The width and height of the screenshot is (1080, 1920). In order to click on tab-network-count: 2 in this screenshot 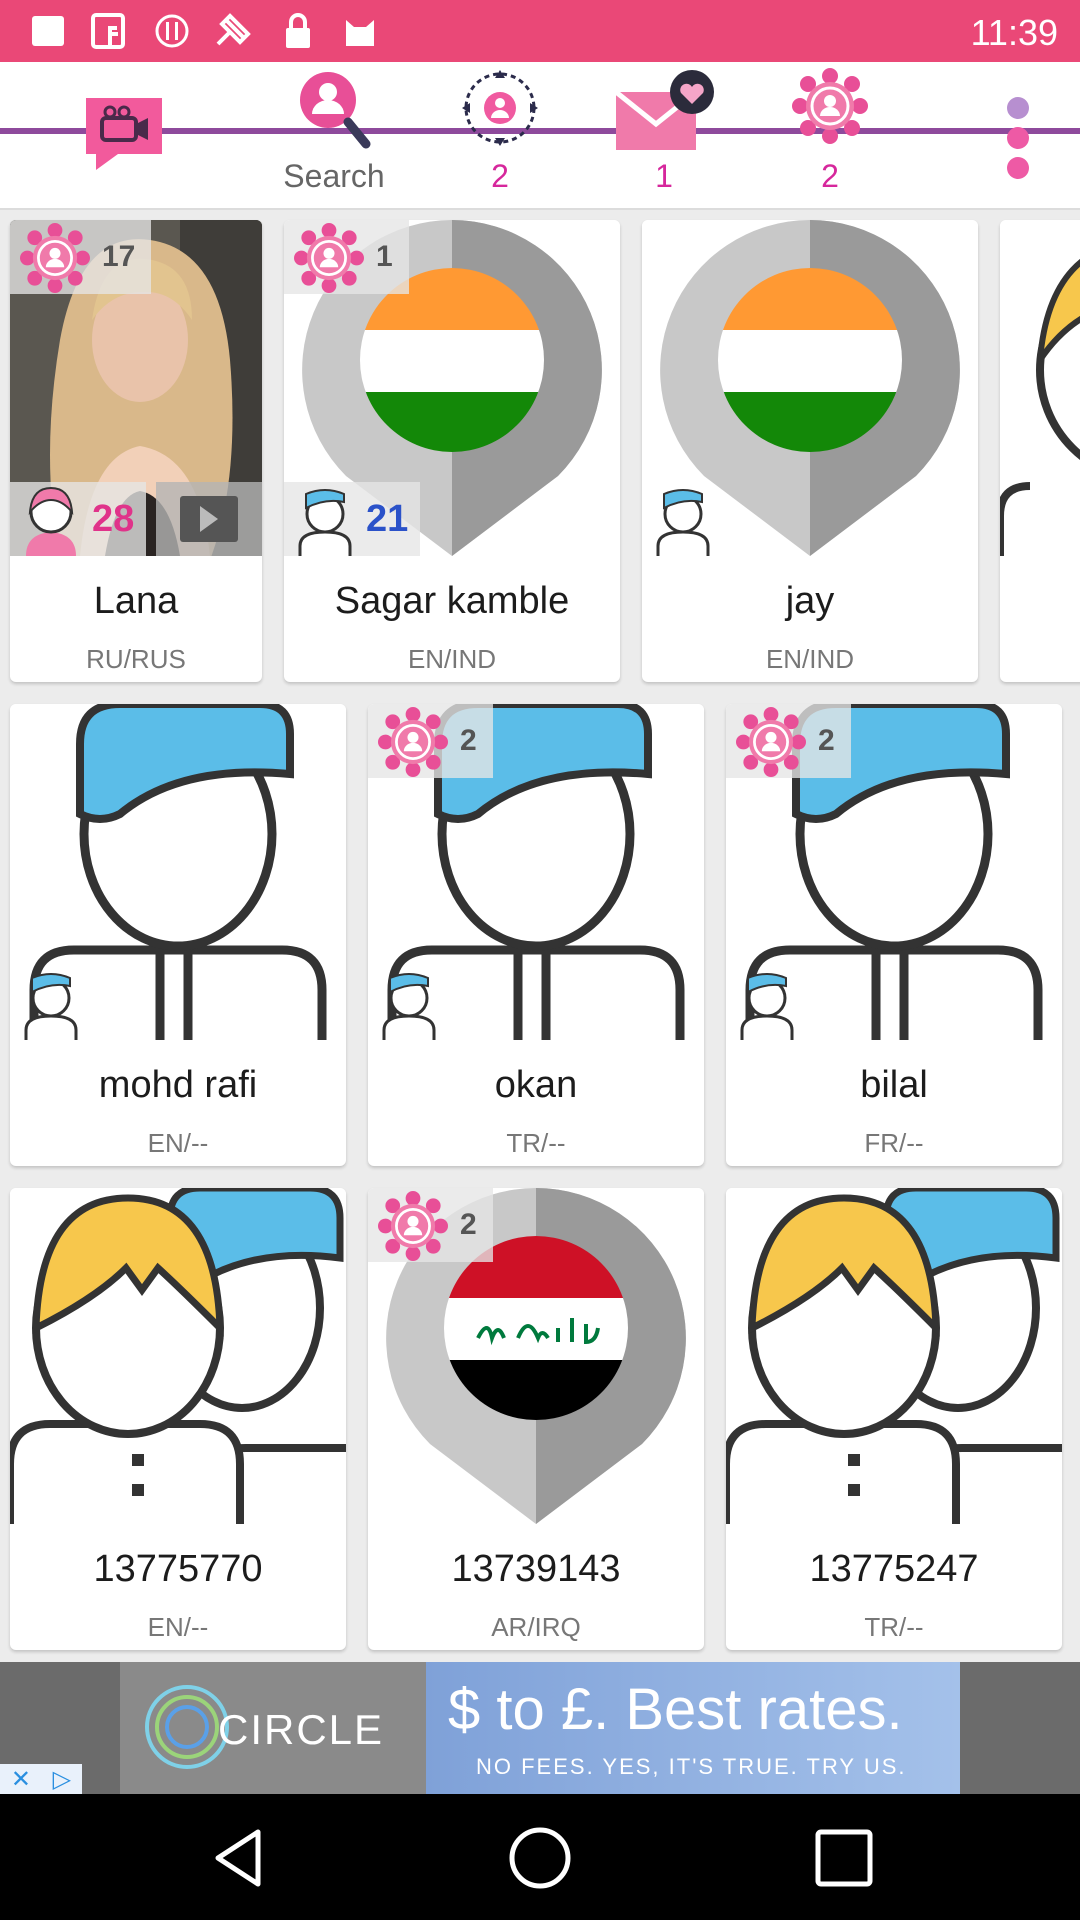, I will do `click(830, 176)`.